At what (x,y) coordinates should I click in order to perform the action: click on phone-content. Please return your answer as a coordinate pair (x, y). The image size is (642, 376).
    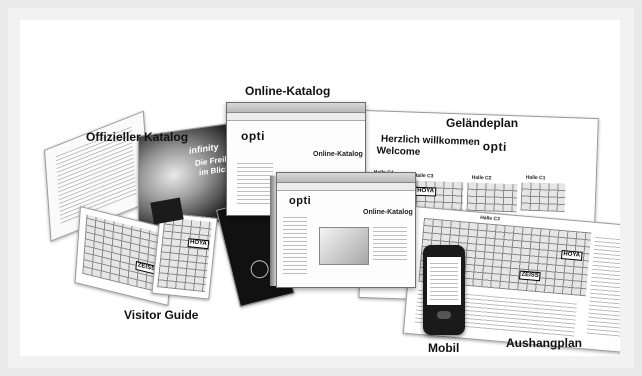
    Looking at the image, I should click on (444, 282).